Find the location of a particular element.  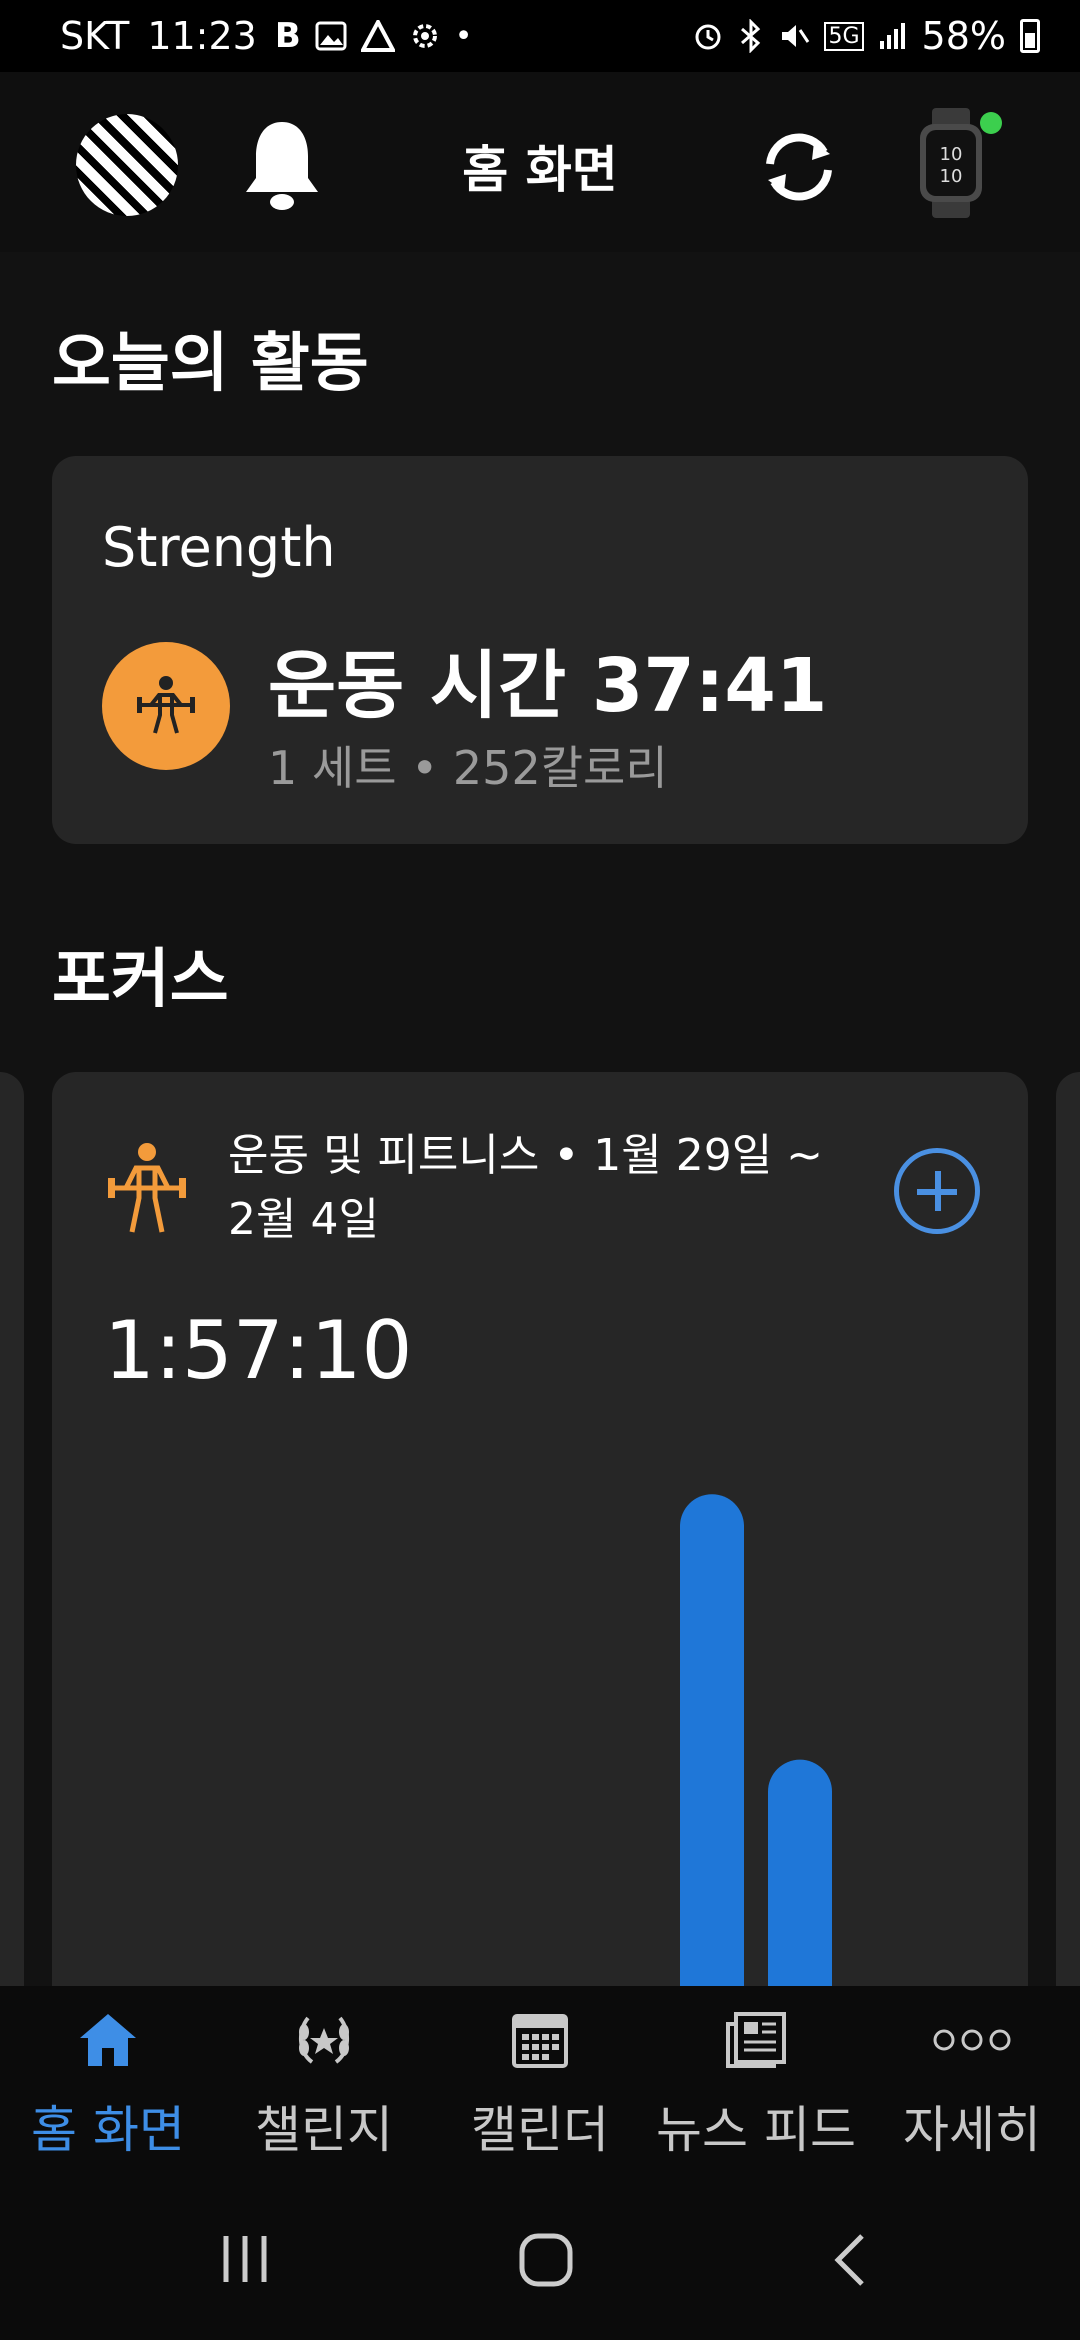

focus-card-title: 운동 및 피트니스 • 1월 29일 ~ 2월 4일 is located at coordinates (526, 1187).